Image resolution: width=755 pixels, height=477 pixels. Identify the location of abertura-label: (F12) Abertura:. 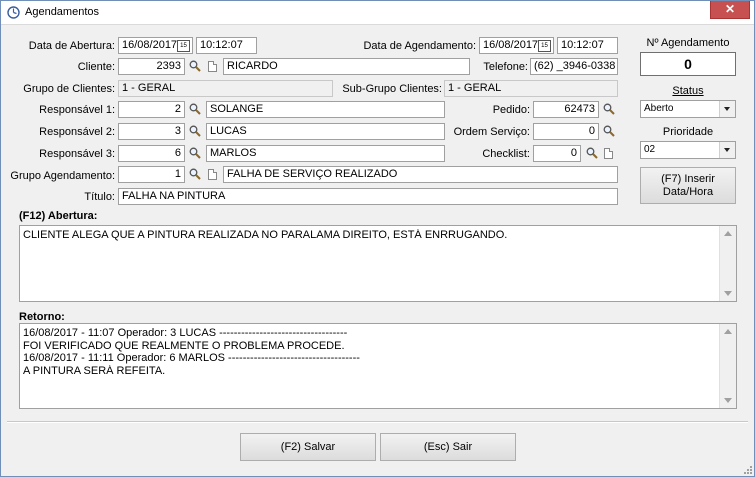
(58, 216).